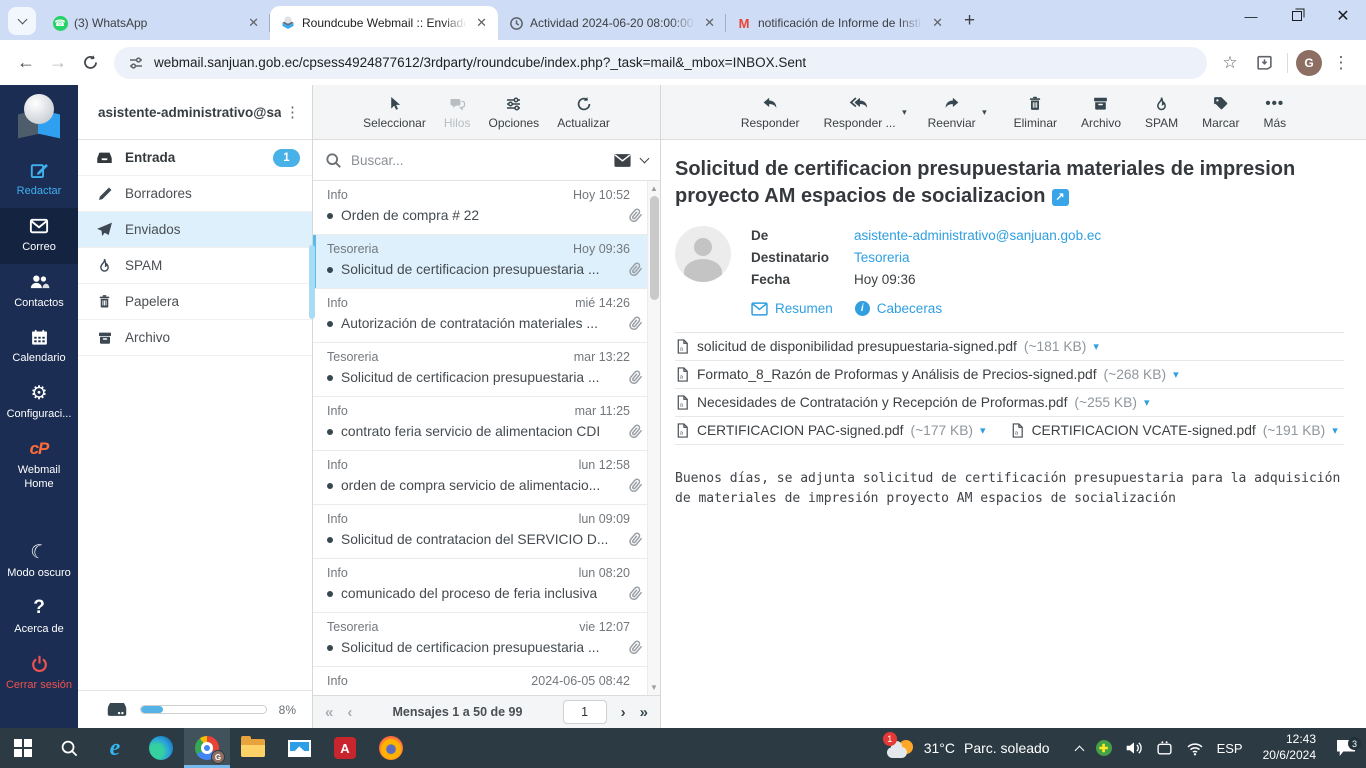 Image resolution: width=1366 pixels, height=768 pixels. I want to click on browser-menu-icon: ⋮, so click(1341, 63).